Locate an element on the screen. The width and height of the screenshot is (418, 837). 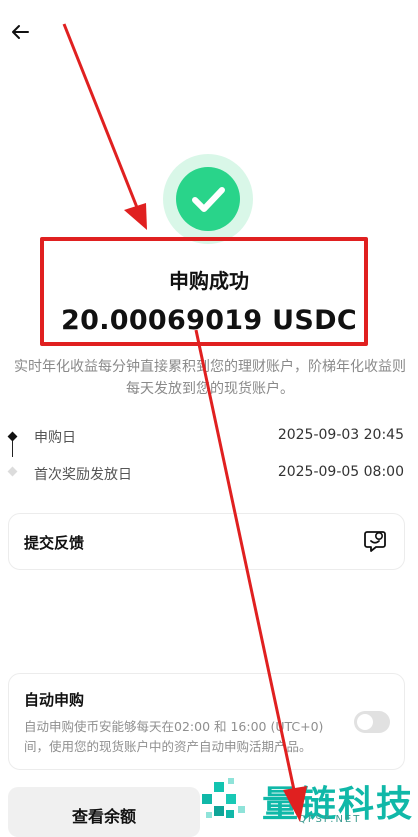
timeline-value-first-reward-date: 2025-09-05 08:00 is located at coordinates (340, 472).